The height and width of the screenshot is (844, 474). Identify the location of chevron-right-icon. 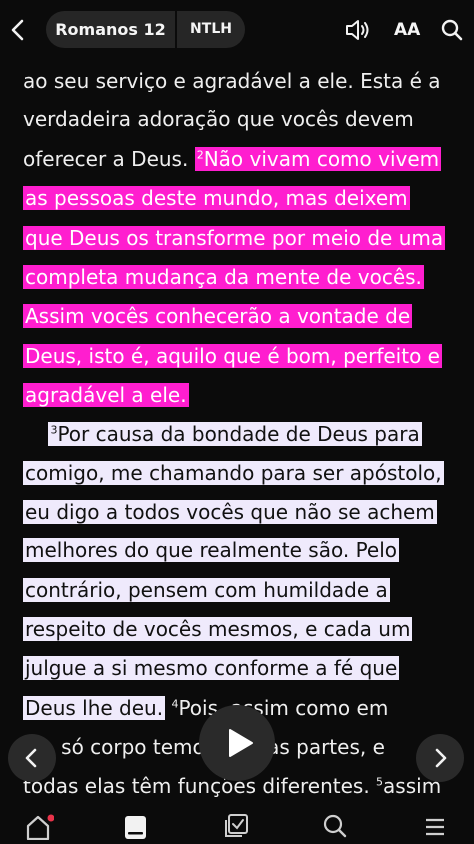
(441, 758).